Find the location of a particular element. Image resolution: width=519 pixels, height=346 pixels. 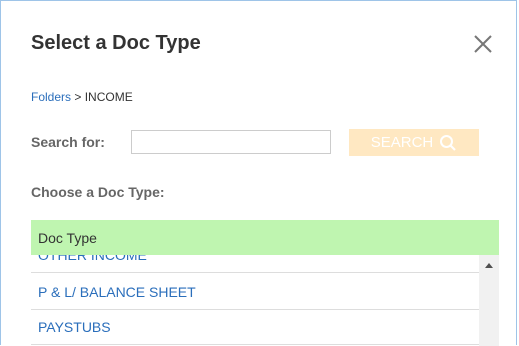

list-scrollbar is located at coordinates (489, 300).